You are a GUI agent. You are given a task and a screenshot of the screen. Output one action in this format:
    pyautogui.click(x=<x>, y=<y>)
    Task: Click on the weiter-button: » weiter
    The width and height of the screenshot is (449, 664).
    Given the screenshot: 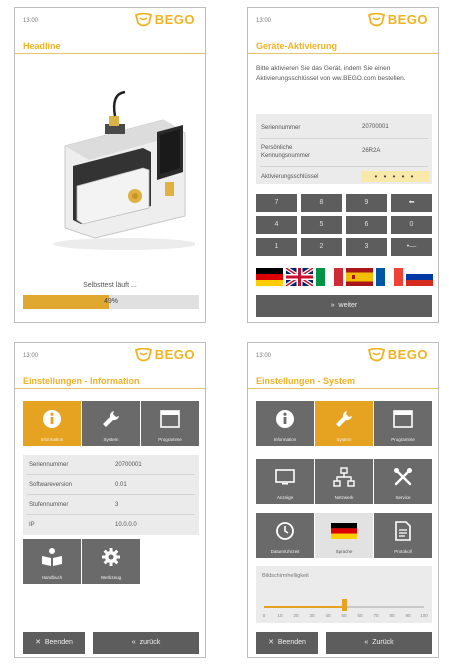 What is the action you would take?
    pyautogui.click(x=344, y=306)
    